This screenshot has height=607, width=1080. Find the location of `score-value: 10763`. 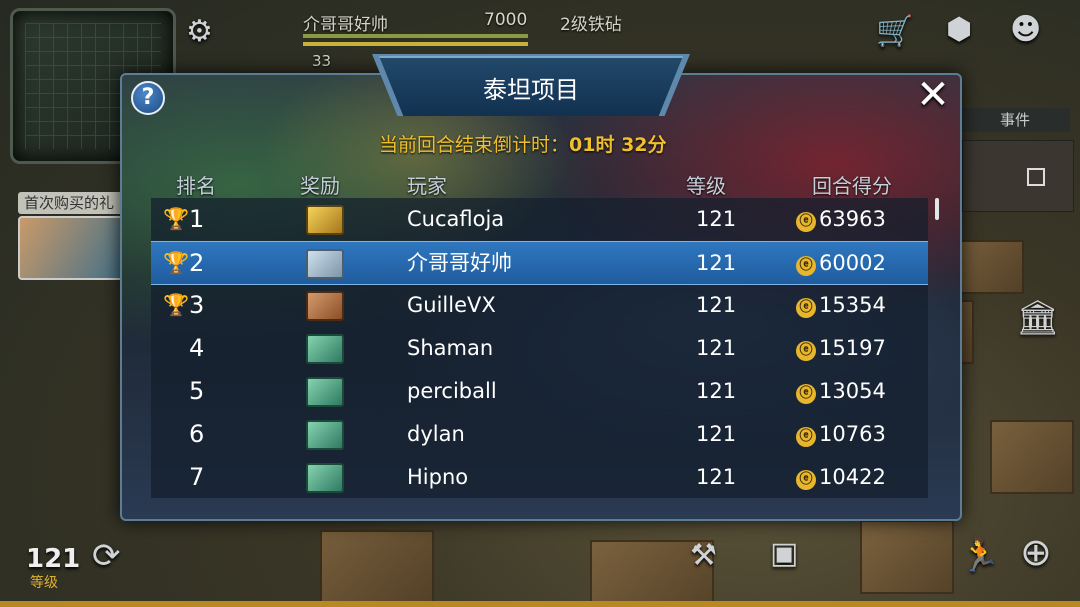

score-value: 10763 is located at coordinates (852, 434).